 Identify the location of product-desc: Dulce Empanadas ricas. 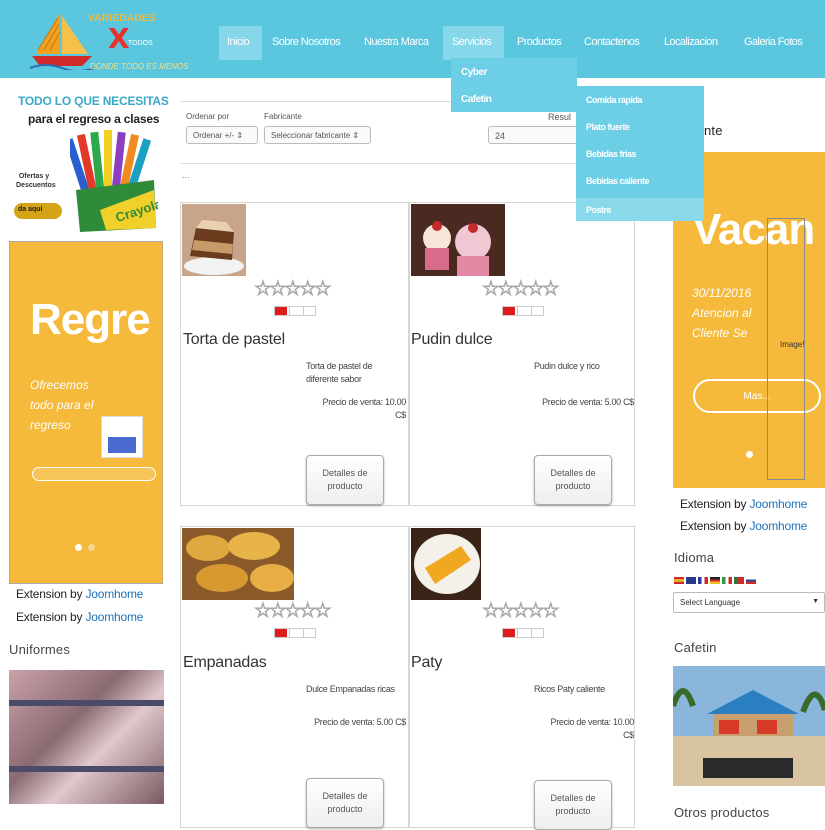
(350, 689).